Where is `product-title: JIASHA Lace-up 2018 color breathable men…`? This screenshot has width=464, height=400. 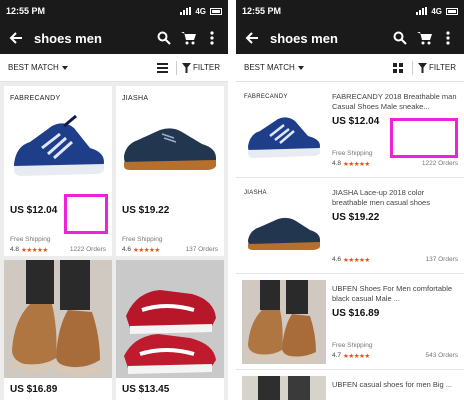
product-title: JIASHA Lace-up 2018 color breathable men… is located at coordinates (381, 197).